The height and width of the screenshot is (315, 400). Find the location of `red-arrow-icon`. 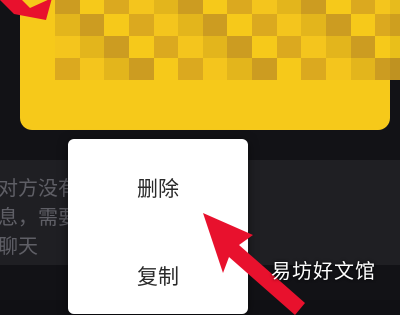

red-arrow-icon is located at coordinates (26, 10).